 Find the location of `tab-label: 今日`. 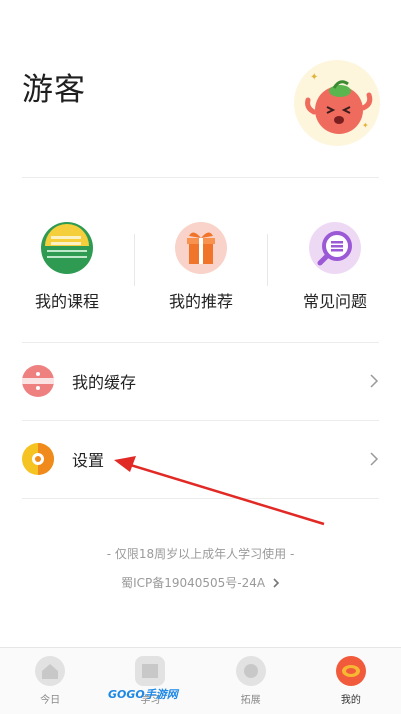

tab-label: 今日 is located at coordinates (50, 700).